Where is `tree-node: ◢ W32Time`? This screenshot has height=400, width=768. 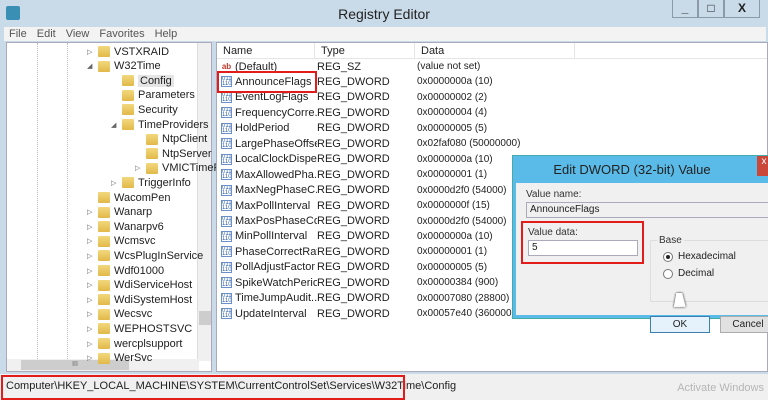 tree-node: ◢ W32Time is located at coordinates (124, 66).